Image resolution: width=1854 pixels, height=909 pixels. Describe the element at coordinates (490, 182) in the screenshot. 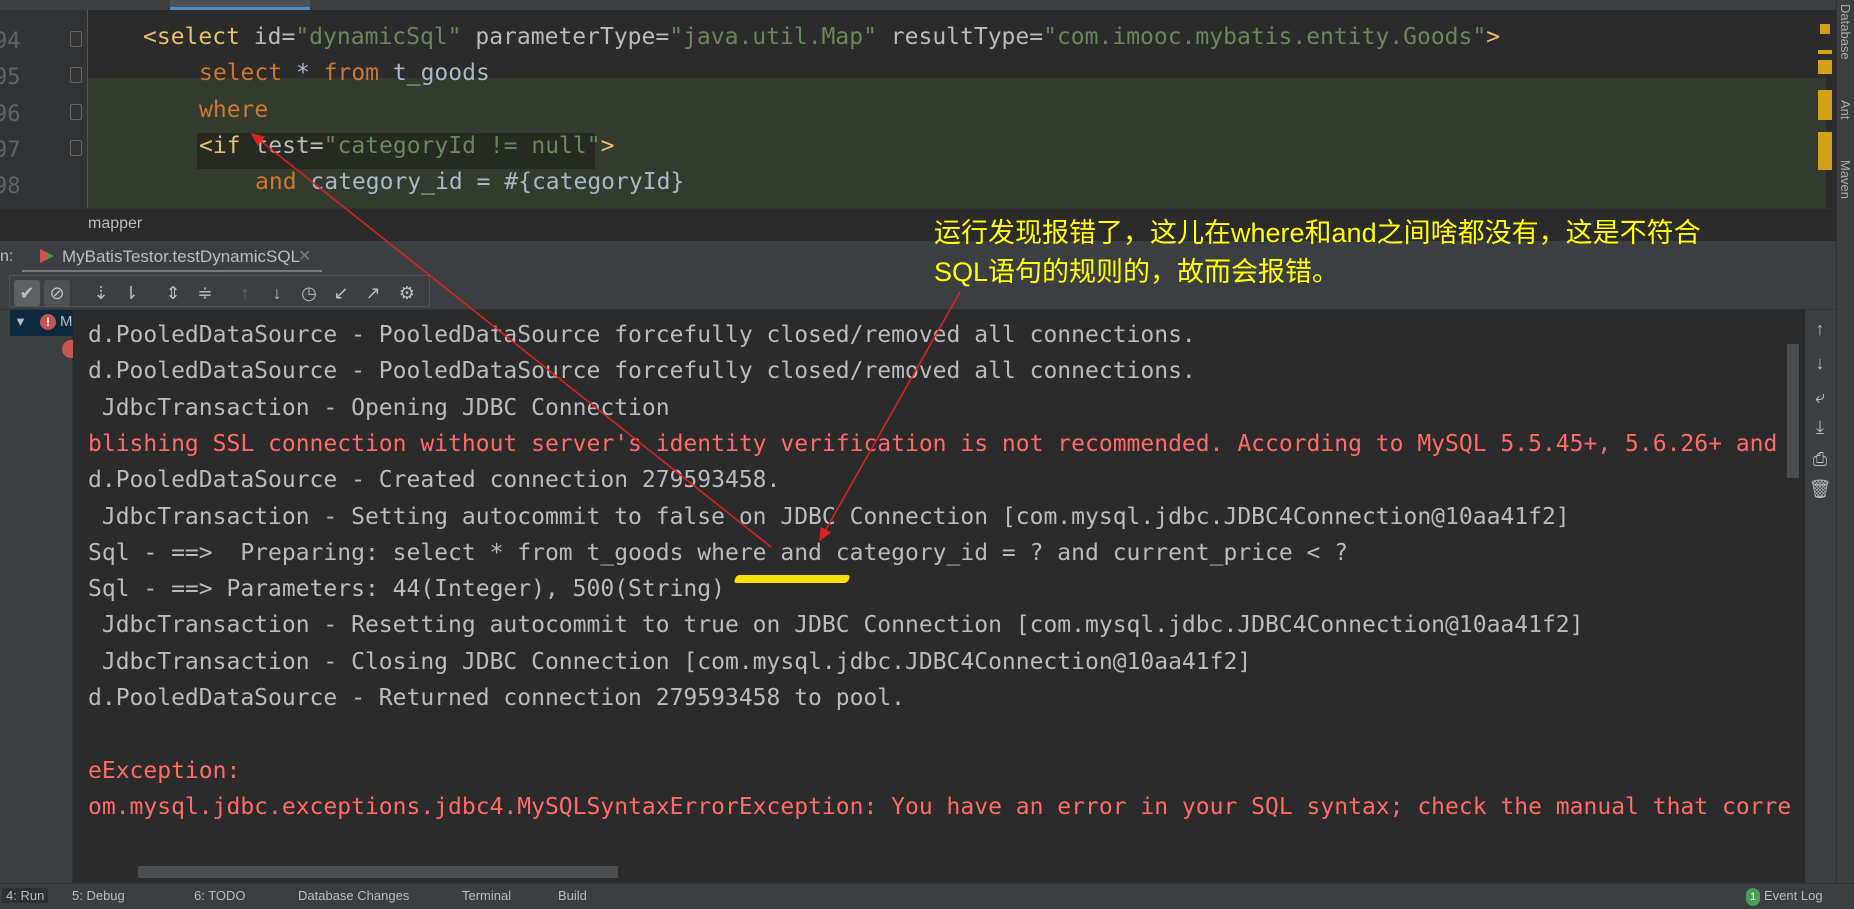

I see `sql-text: category_id = #{categoryId}` at that location.